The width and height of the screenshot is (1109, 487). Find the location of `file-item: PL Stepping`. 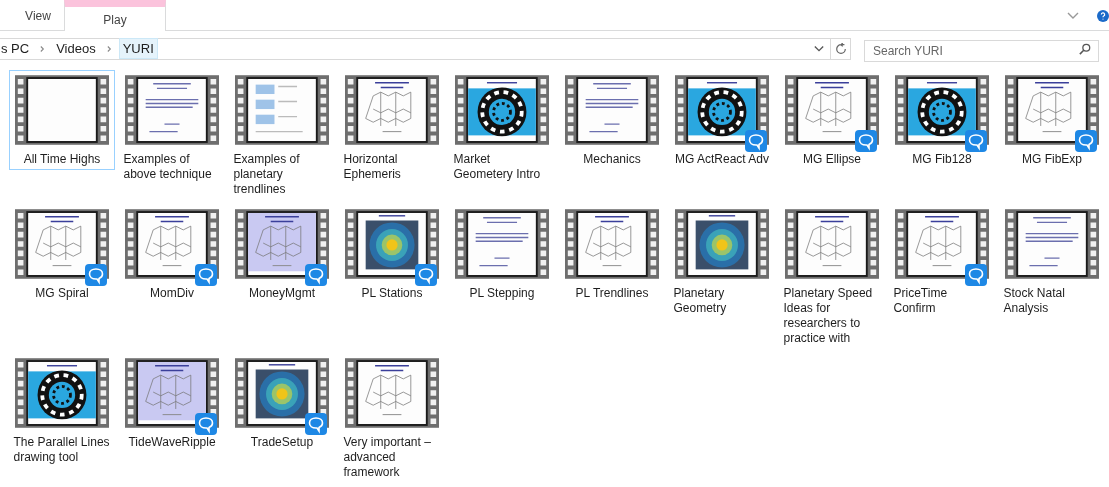

file-item: PL Stepping is located at coordinates (502, 254).